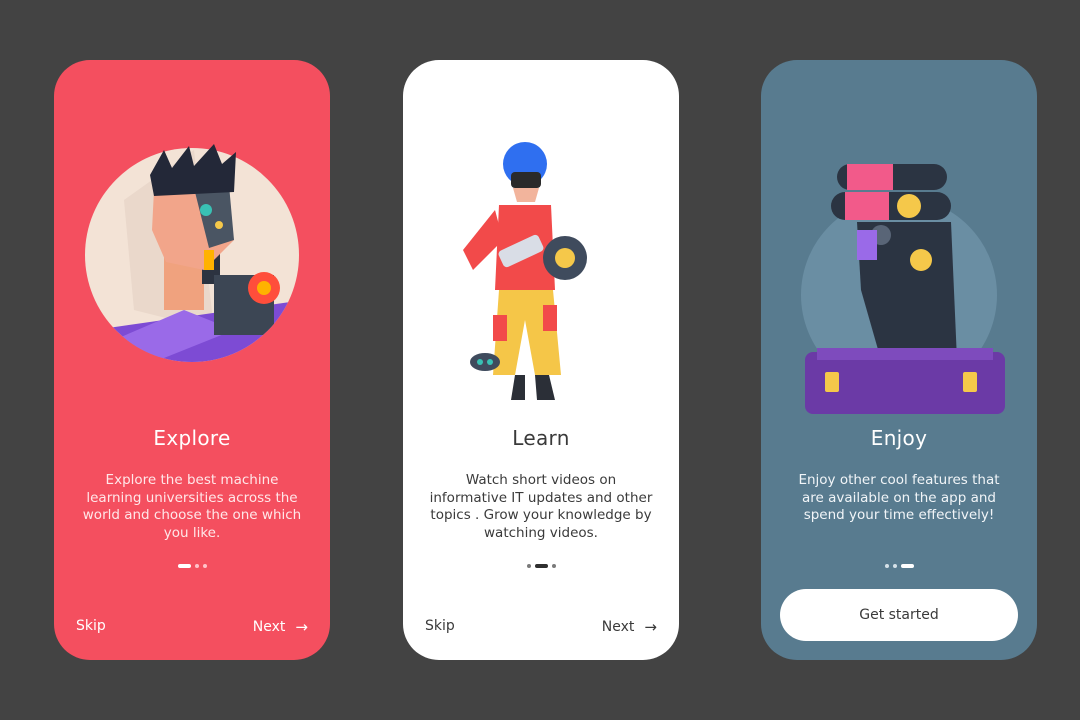  I want to click on screen-title: Enjoy, so click(899, 438).